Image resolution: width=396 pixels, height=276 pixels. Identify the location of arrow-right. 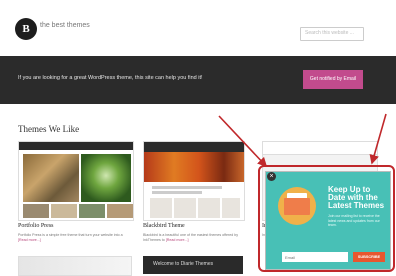
(378, 139).